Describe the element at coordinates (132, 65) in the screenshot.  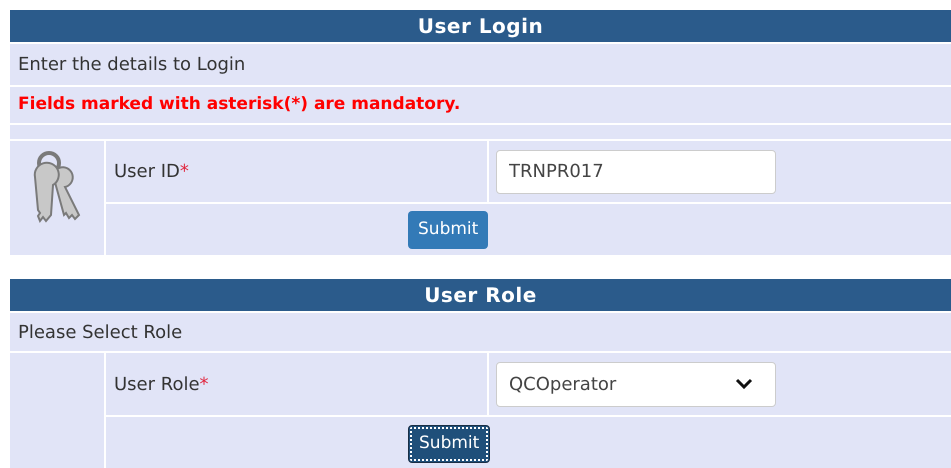
I see `intro-text: Enter the details to Login` at that location.